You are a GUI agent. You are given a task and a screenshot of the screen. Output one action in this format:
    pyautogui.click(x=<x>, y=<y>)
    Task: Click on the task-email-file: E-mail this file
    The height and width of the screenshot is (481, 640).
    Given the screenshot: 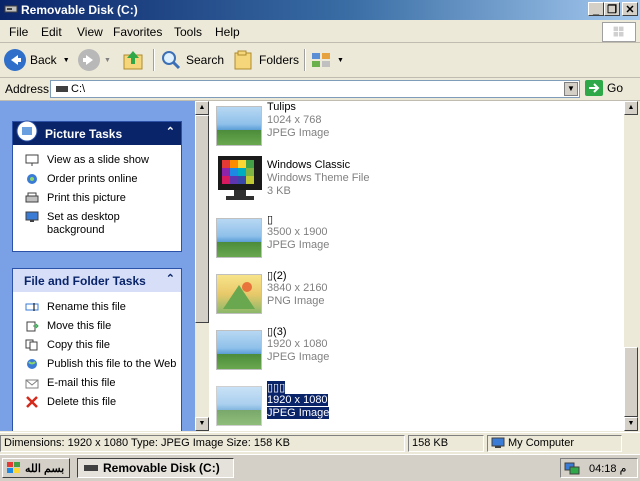 What is the action you would take?
    pyautogui.click(x=97, y=383)
    